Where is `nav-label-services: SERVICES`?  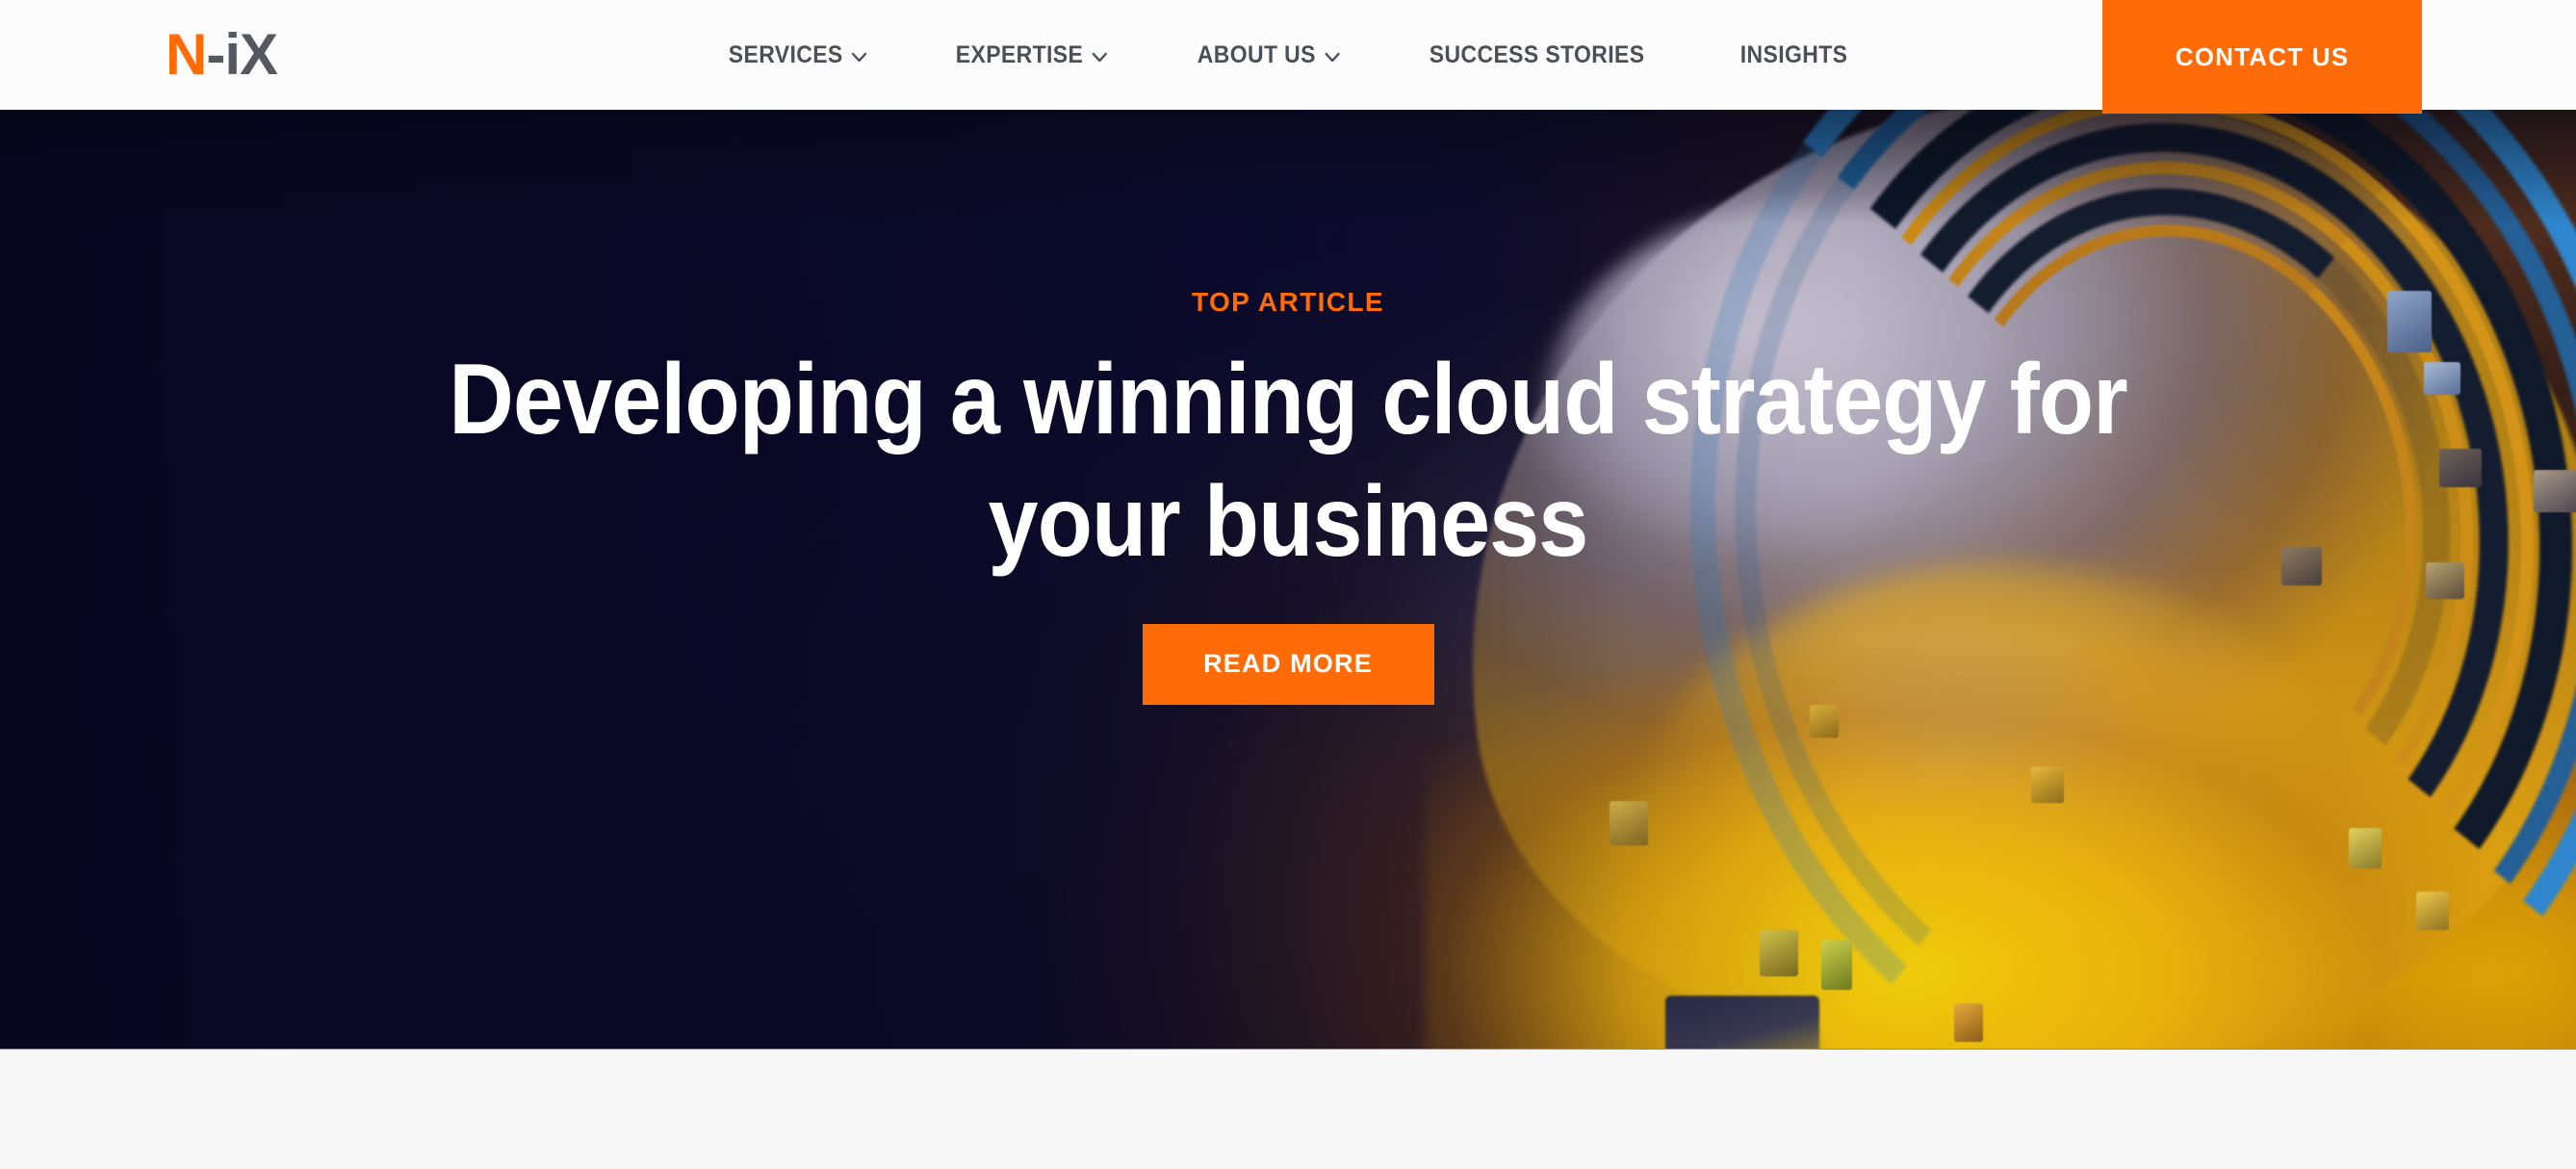
nav-label-services: SERVICES is located at coordinates (785, 54).